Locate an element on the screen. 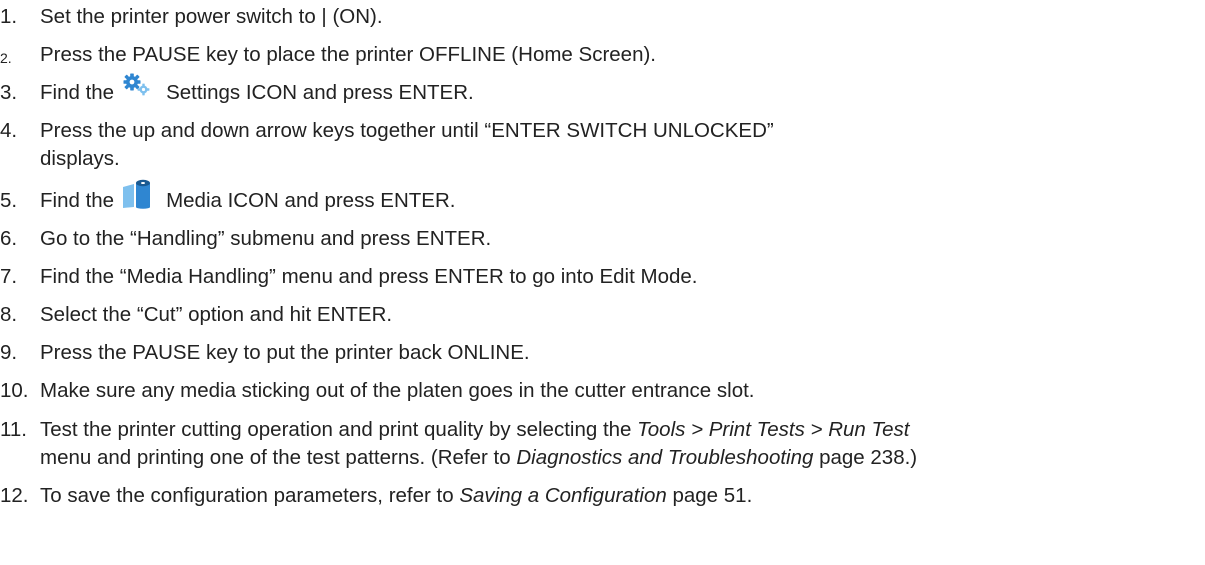  step-number: 2. is located at coordinates (6, 58).